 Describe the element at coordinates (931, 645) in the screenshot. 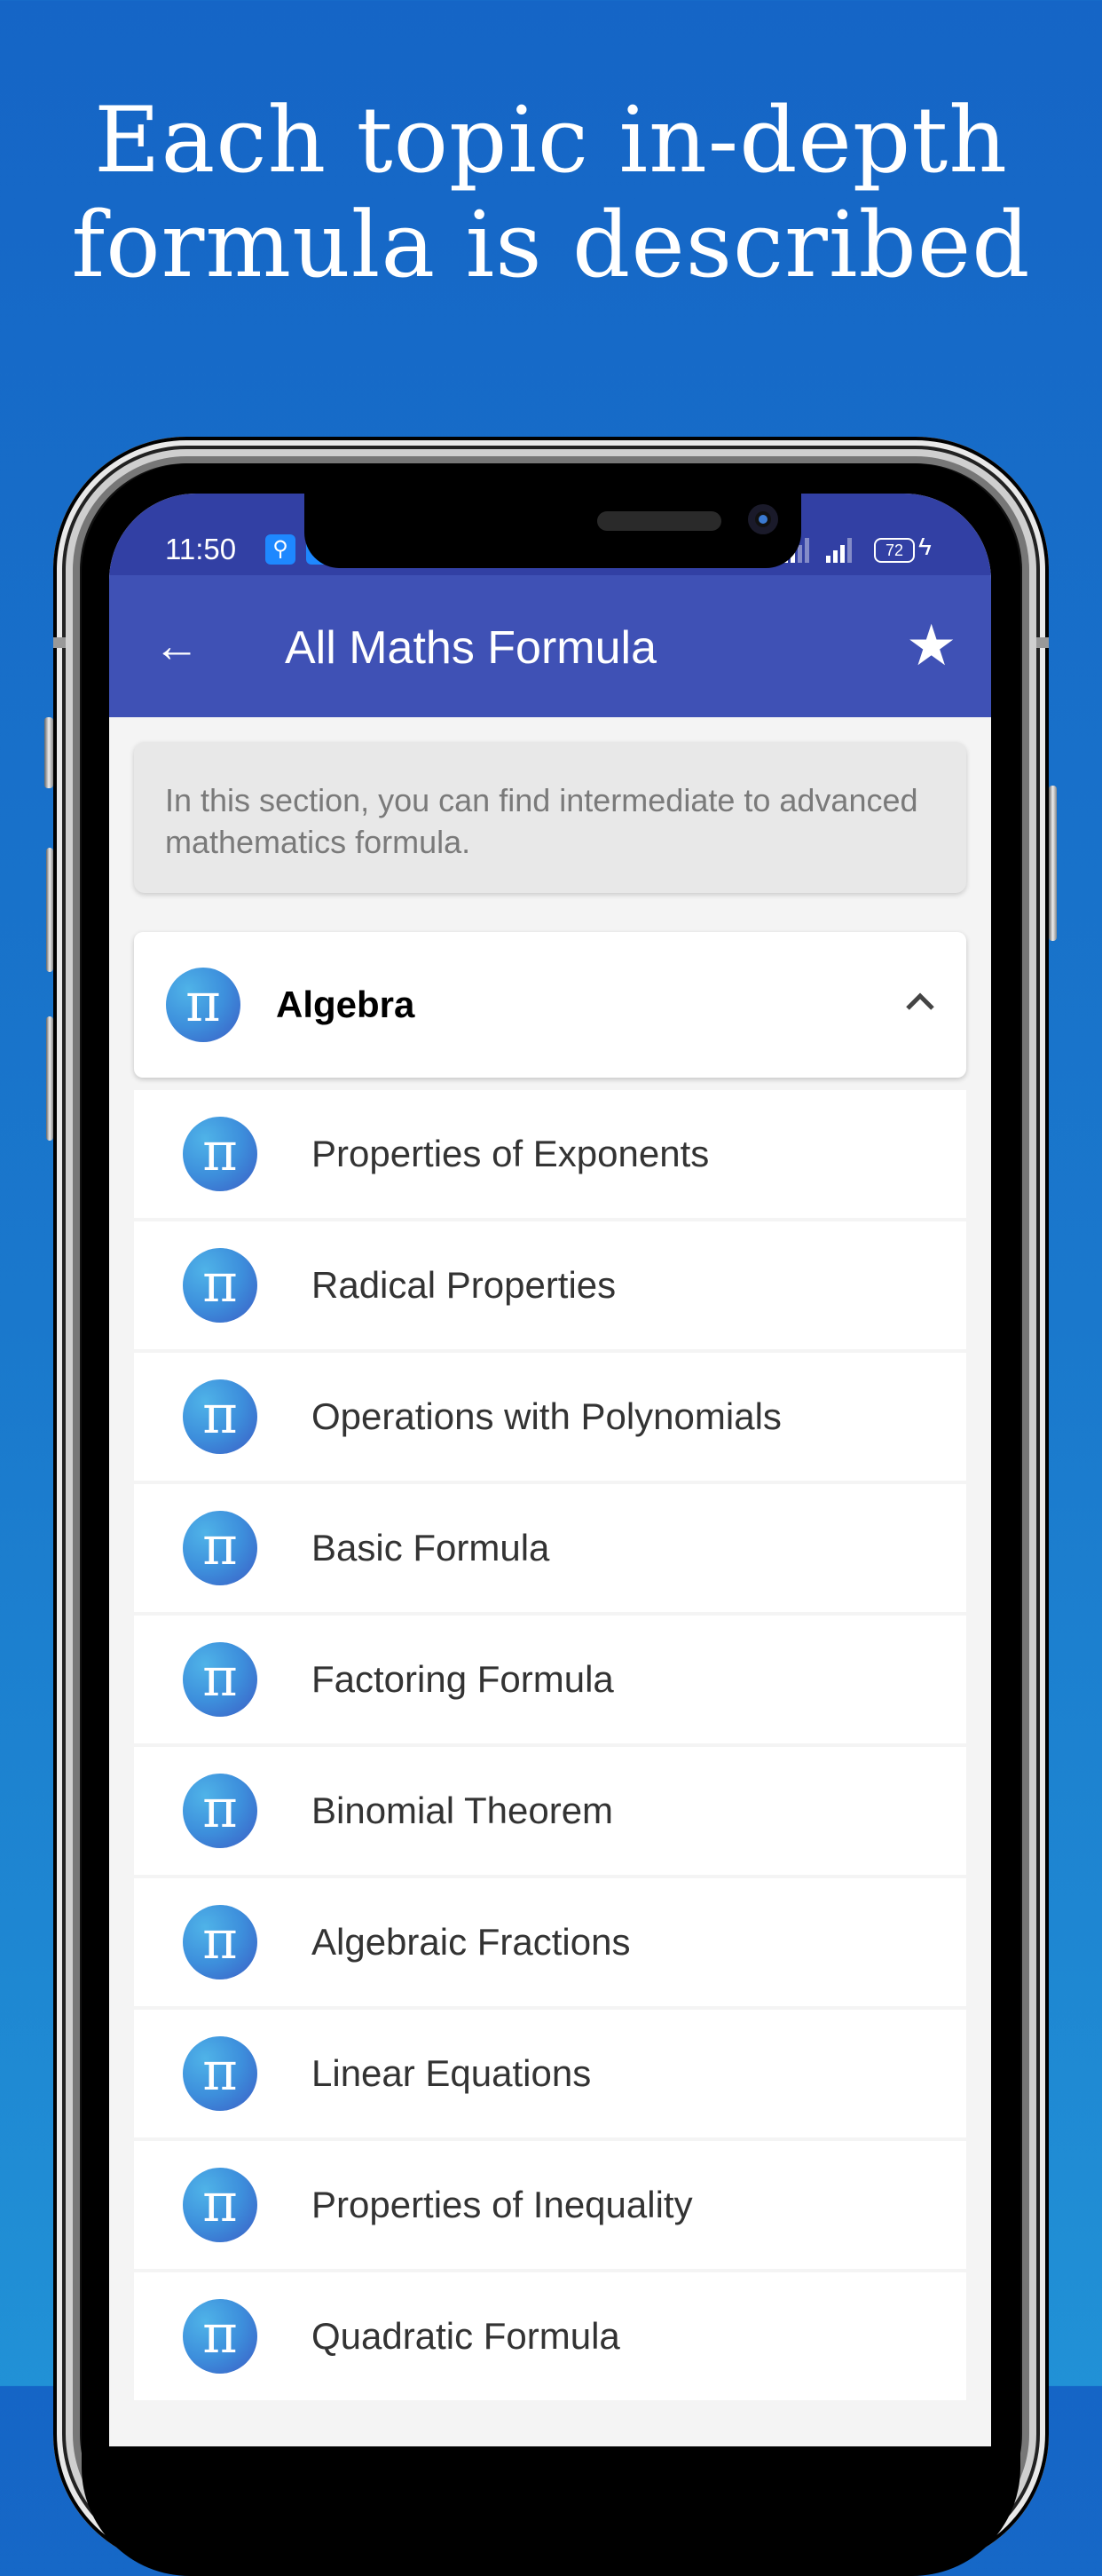

I see `favorite-star-icon: ★` at that location.